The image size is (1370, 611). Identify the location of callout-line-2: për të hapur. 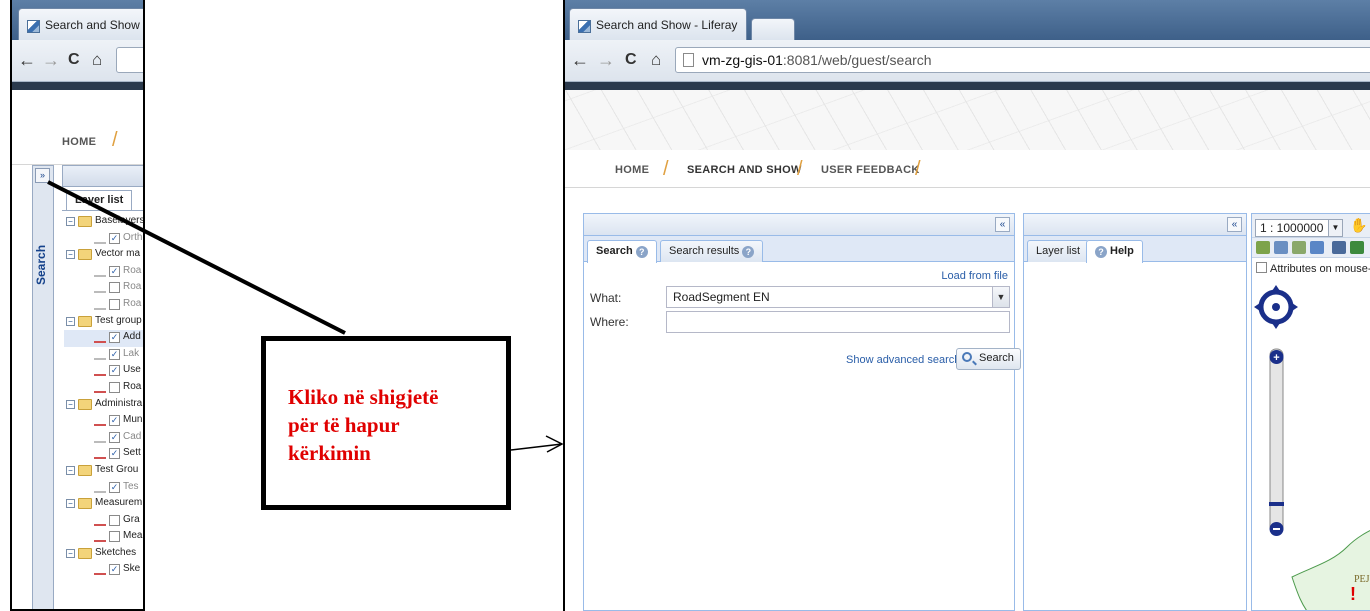
(344, 425).